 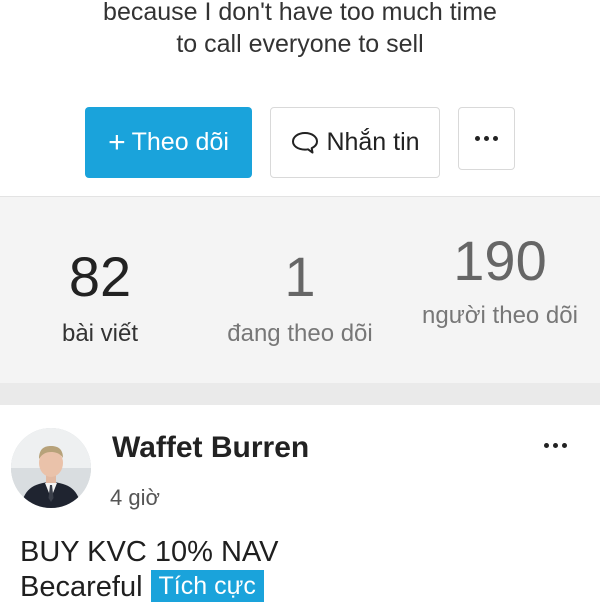 I want to click on bio-line-1: because I don't have too much time, so click(x=300, y=13).